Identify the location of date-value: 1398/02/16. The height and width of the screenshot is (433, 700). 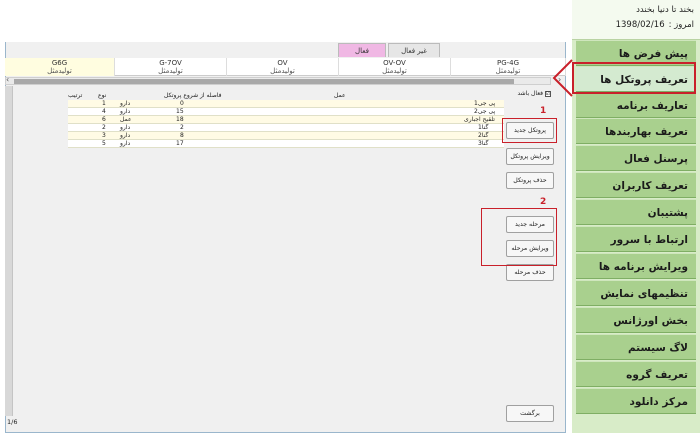
(640, 25).